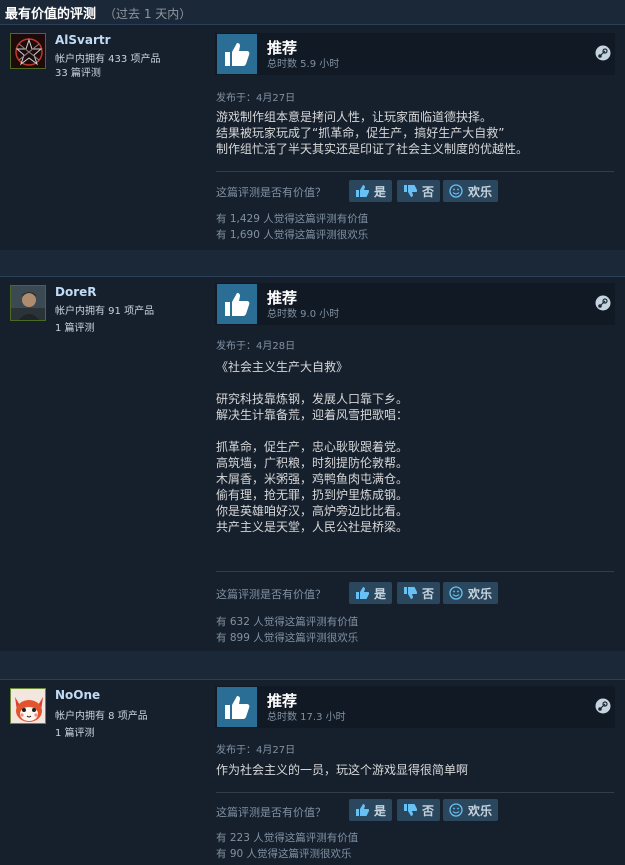 This screenshot has height=865, width=625. What do you see at coordinates (83, 40) in the screenshot?
I see `author-name: AlSvartr` at bounding box center [83, 40].